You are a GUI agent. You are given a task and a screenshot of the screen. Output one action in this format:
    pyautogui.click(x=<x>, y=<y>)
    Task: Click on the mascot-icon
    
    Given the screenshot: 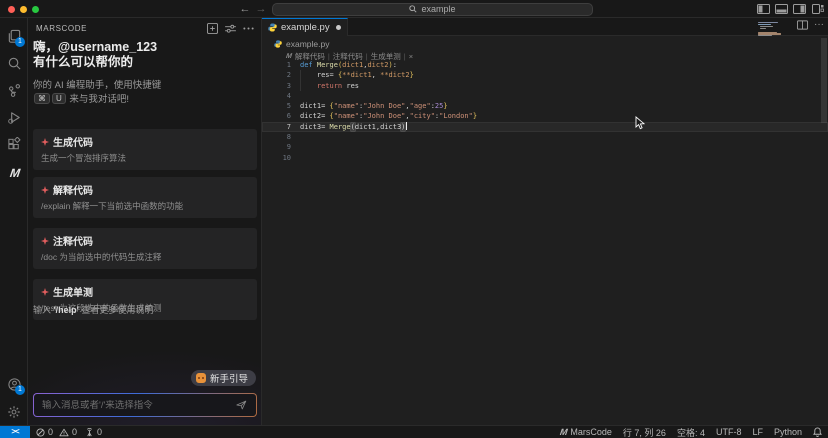 What is the action you would take?
    pyautogui.click(x=200, y=378)
    